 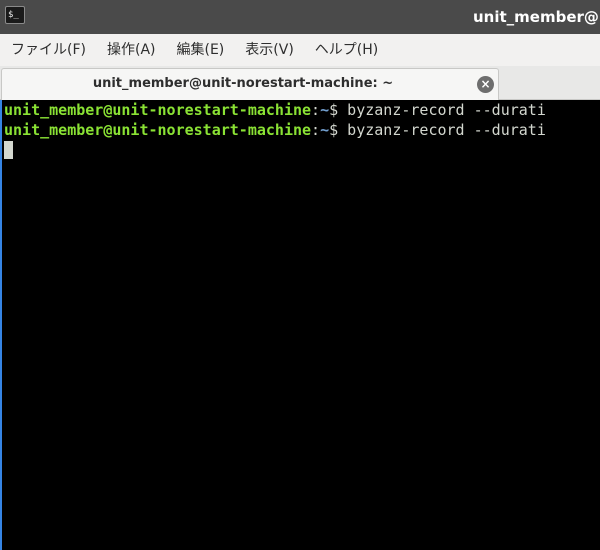 I want to click on menubar: ファイル(F) 操作(A) 編集(E) 表示(V) ヘルプ(H), so click(x=300, y=50).